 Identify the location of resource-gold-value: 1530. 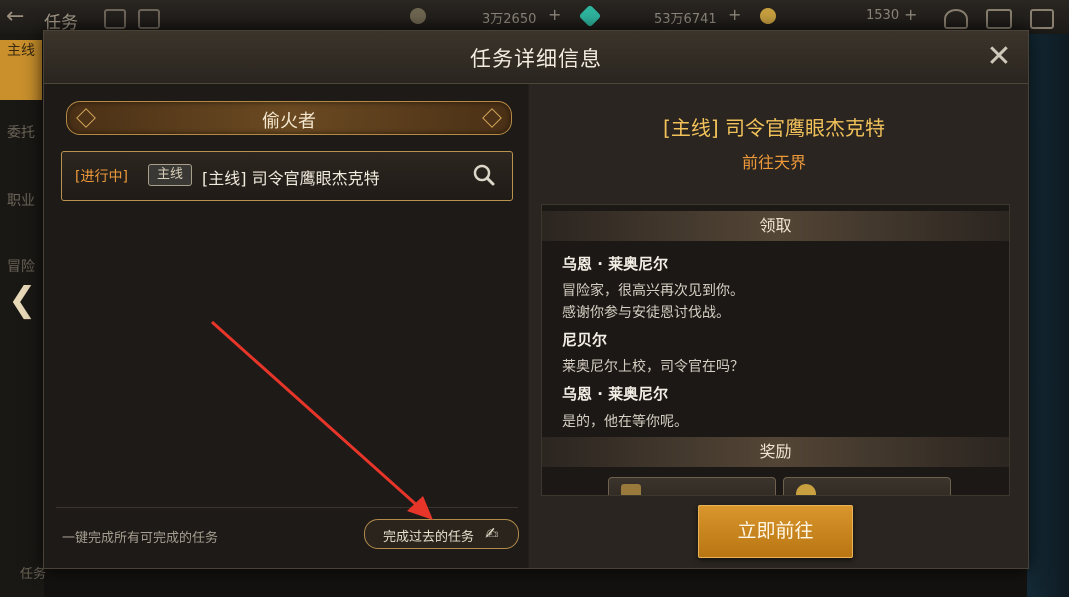
(883, 15).